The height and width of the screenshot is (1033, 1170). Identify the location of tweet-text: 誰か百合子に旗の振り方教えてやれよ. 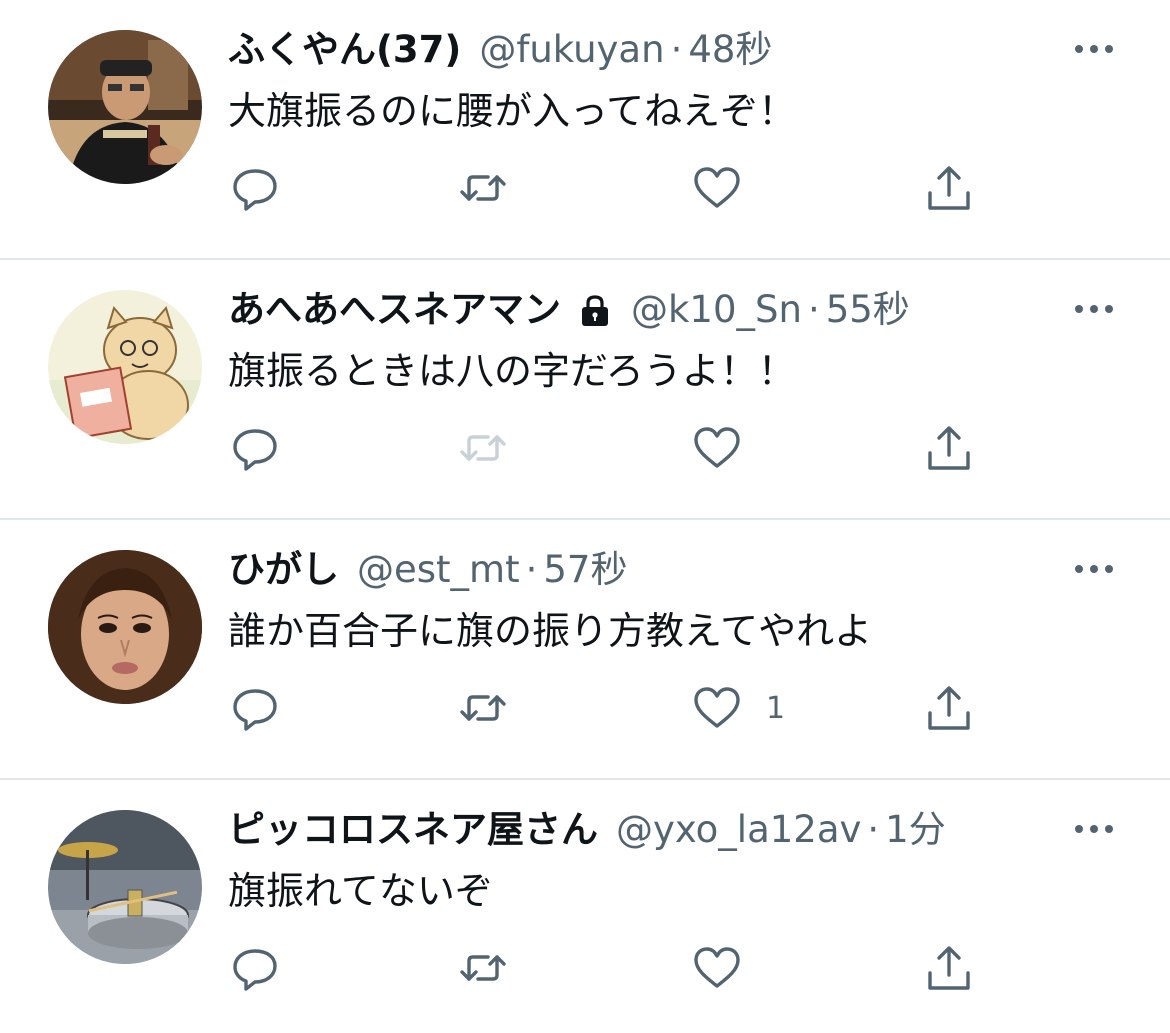
(550, 631).